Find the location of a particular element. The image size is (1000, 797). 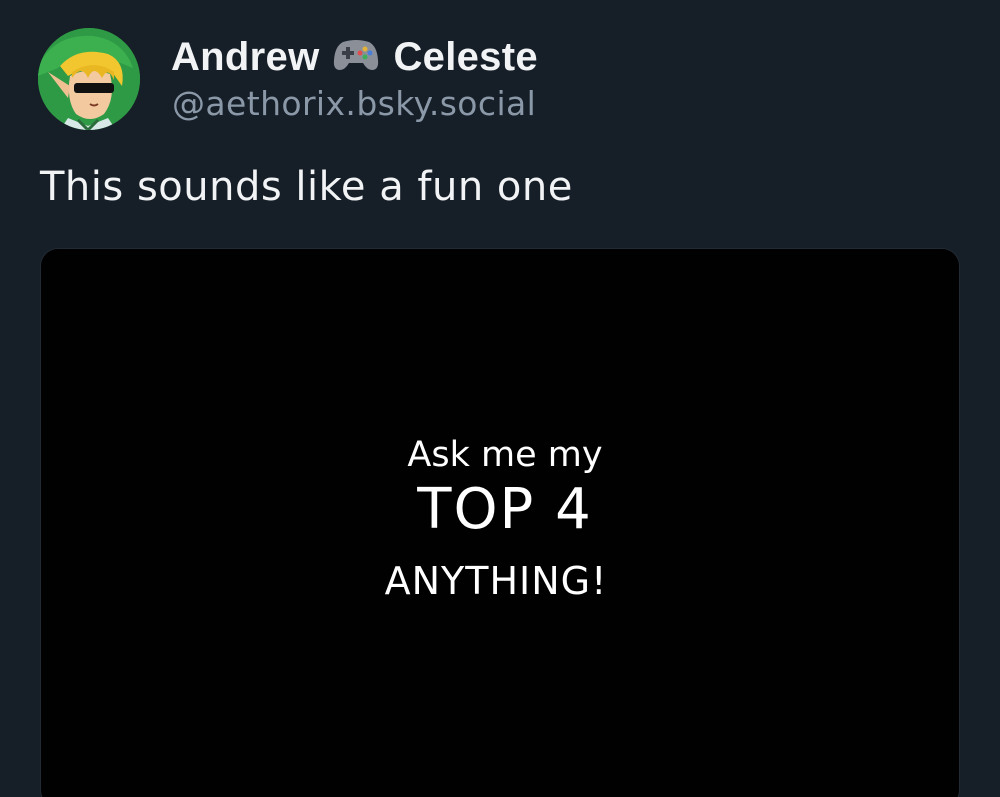

author-first-name: Andrew is located at coordinates (245, 56).